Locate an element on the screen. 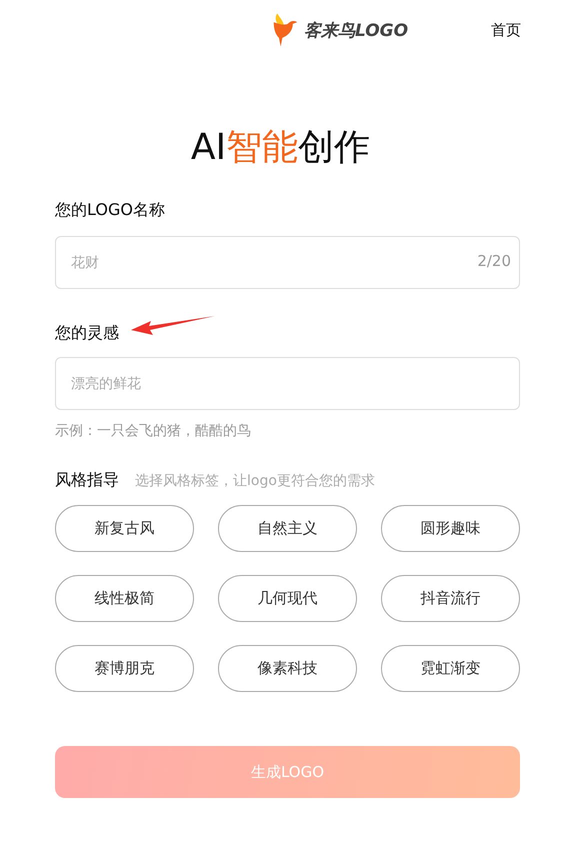  brand-name: 客来鸟LOGO is located at coordinates (356, 31).